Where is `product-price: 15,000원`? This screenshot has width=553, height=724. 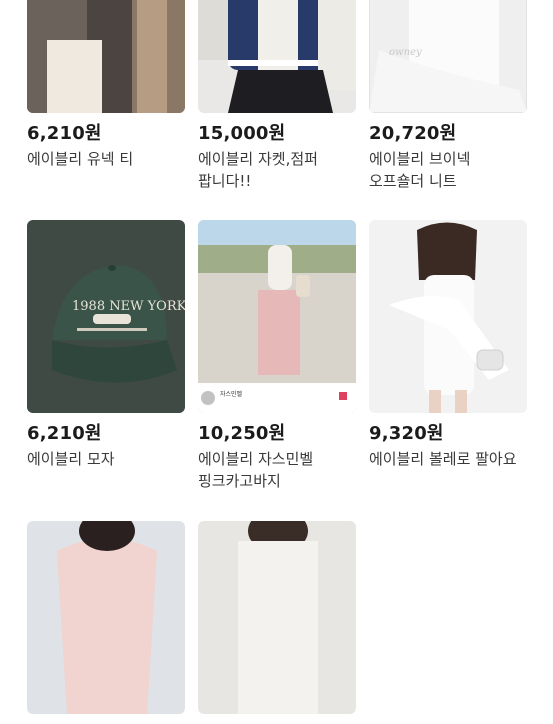
product-price: 15,000원 is located at coordinates (242, 133).